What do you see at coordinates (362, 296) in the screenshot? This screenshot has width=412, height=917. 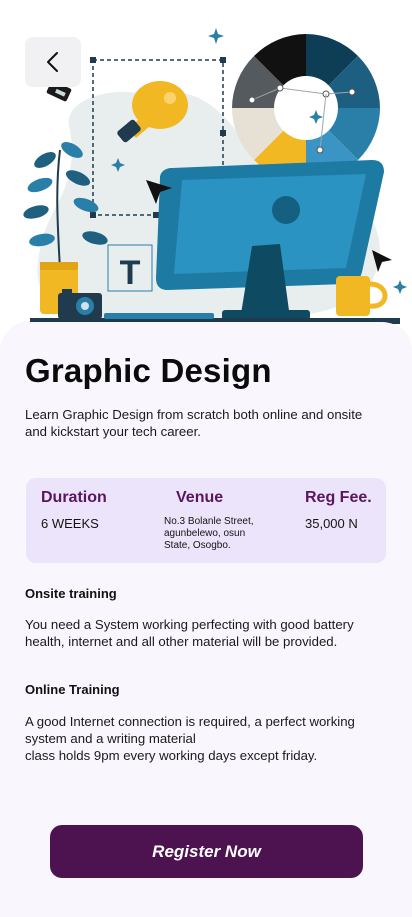 I see `coffee-mug-icon` at bounding box center [362, 296].